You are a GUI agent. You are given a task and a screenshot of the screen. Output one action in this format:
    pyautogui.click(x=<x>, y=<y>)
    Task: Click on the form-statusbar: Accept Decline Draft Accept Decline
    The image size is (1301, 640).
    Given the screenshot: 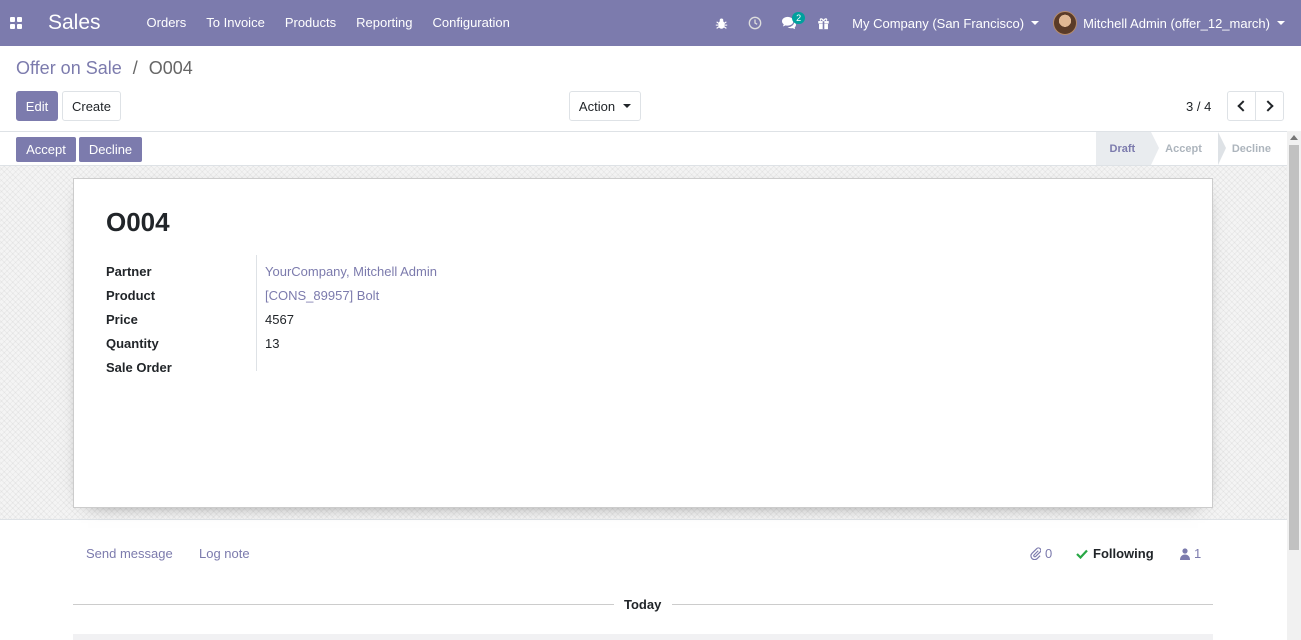 What is the action you would take?
    pyautogui.click(x=643, y=148)
    